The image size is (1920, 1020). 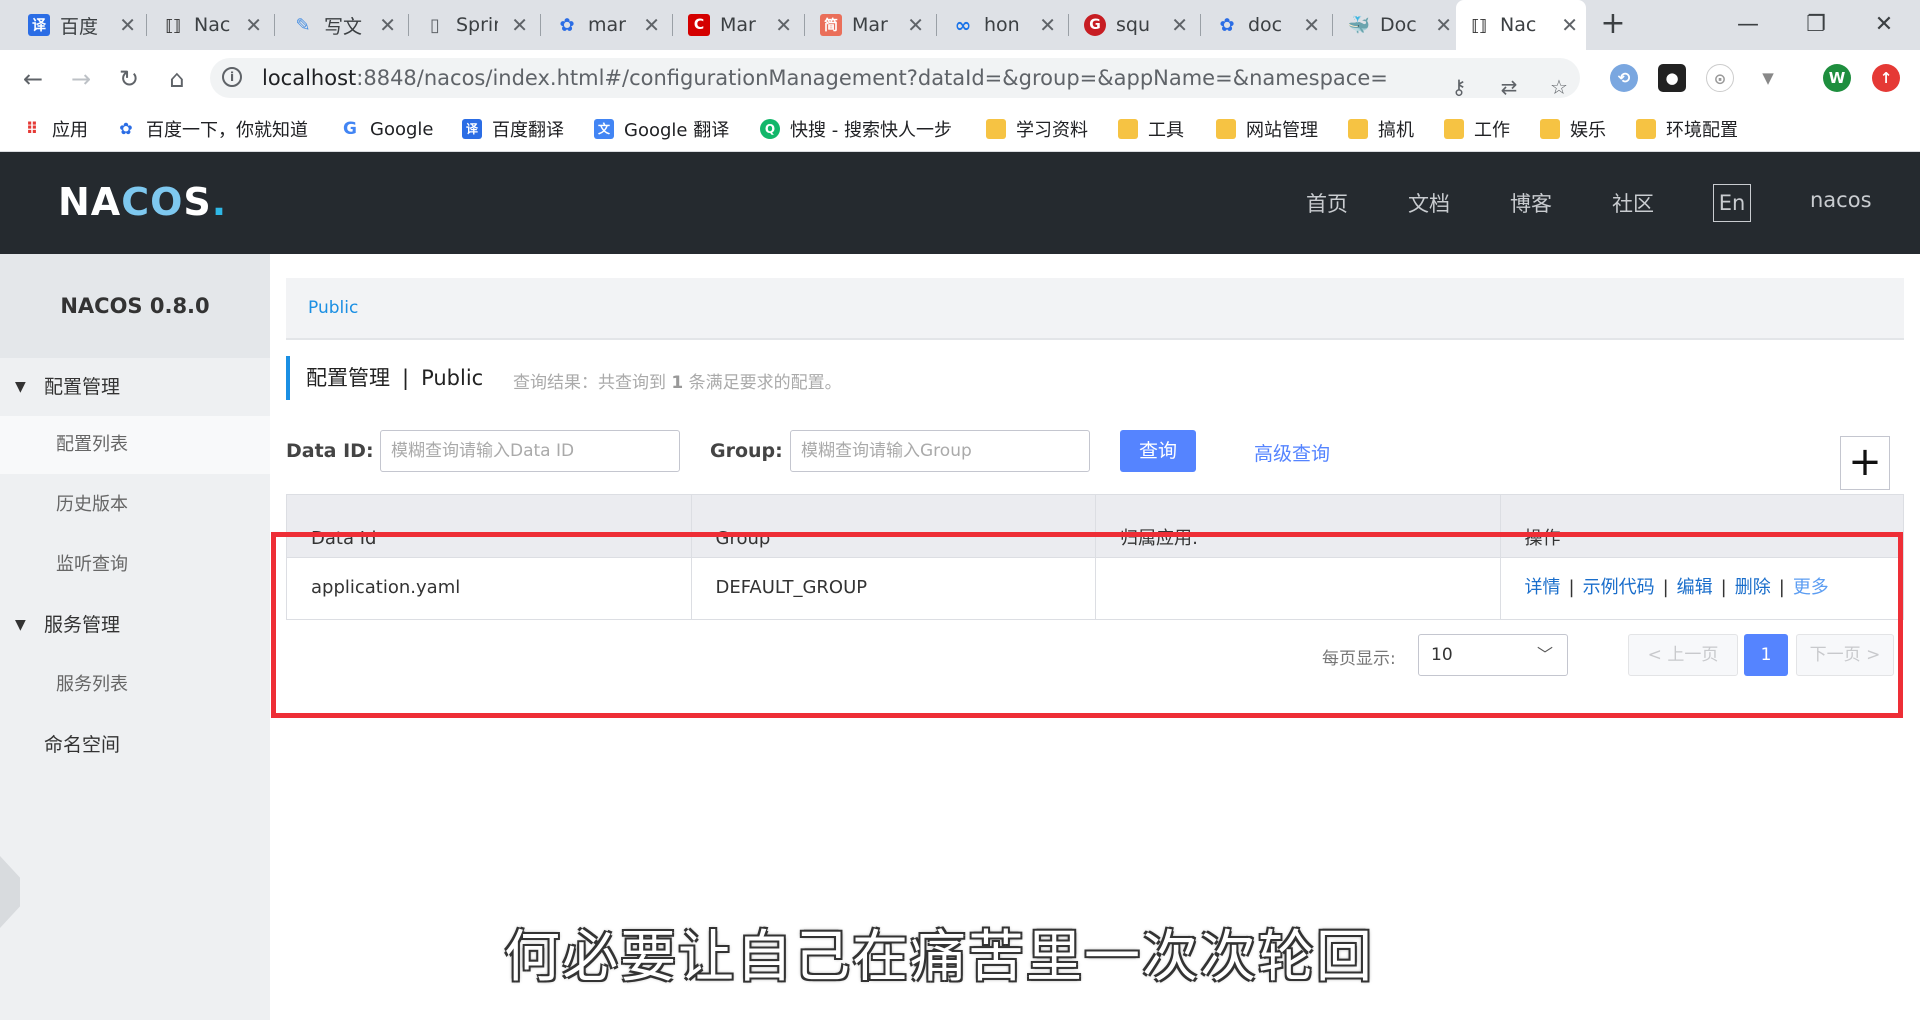 I want to click on new-tab-button: +, so click(x=1613, y=24).